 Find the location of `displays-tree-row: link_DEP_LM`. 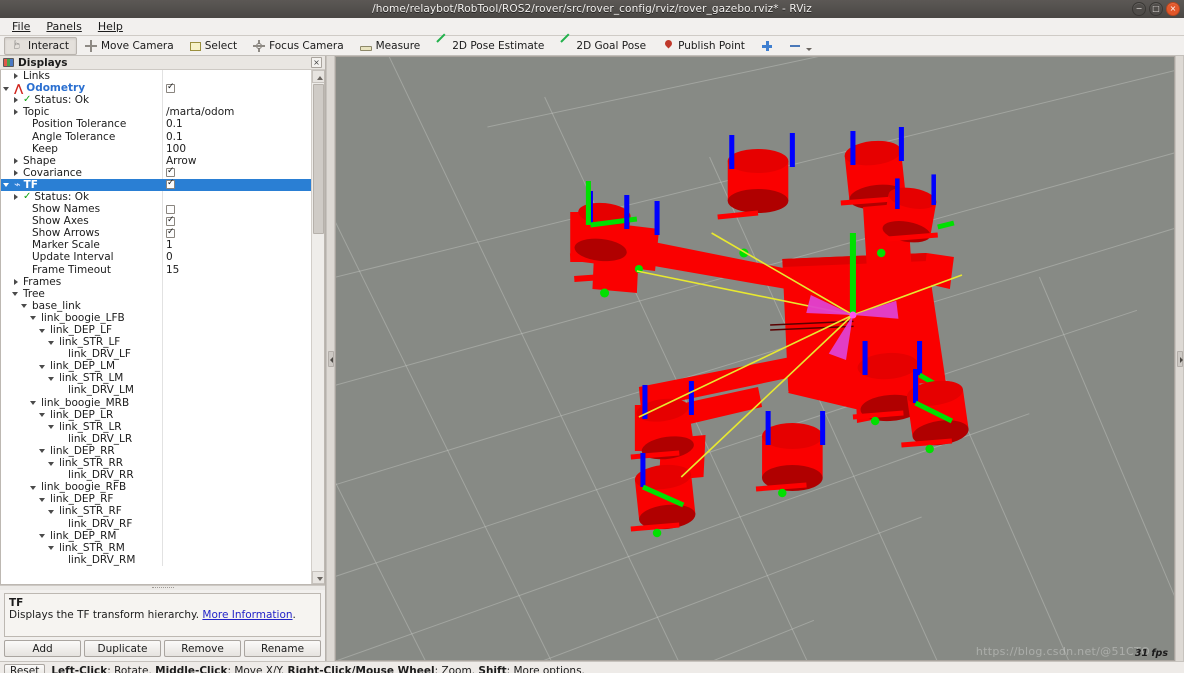

displays-tree-row: link_DEP_LM is located at coordinates (156, 366).